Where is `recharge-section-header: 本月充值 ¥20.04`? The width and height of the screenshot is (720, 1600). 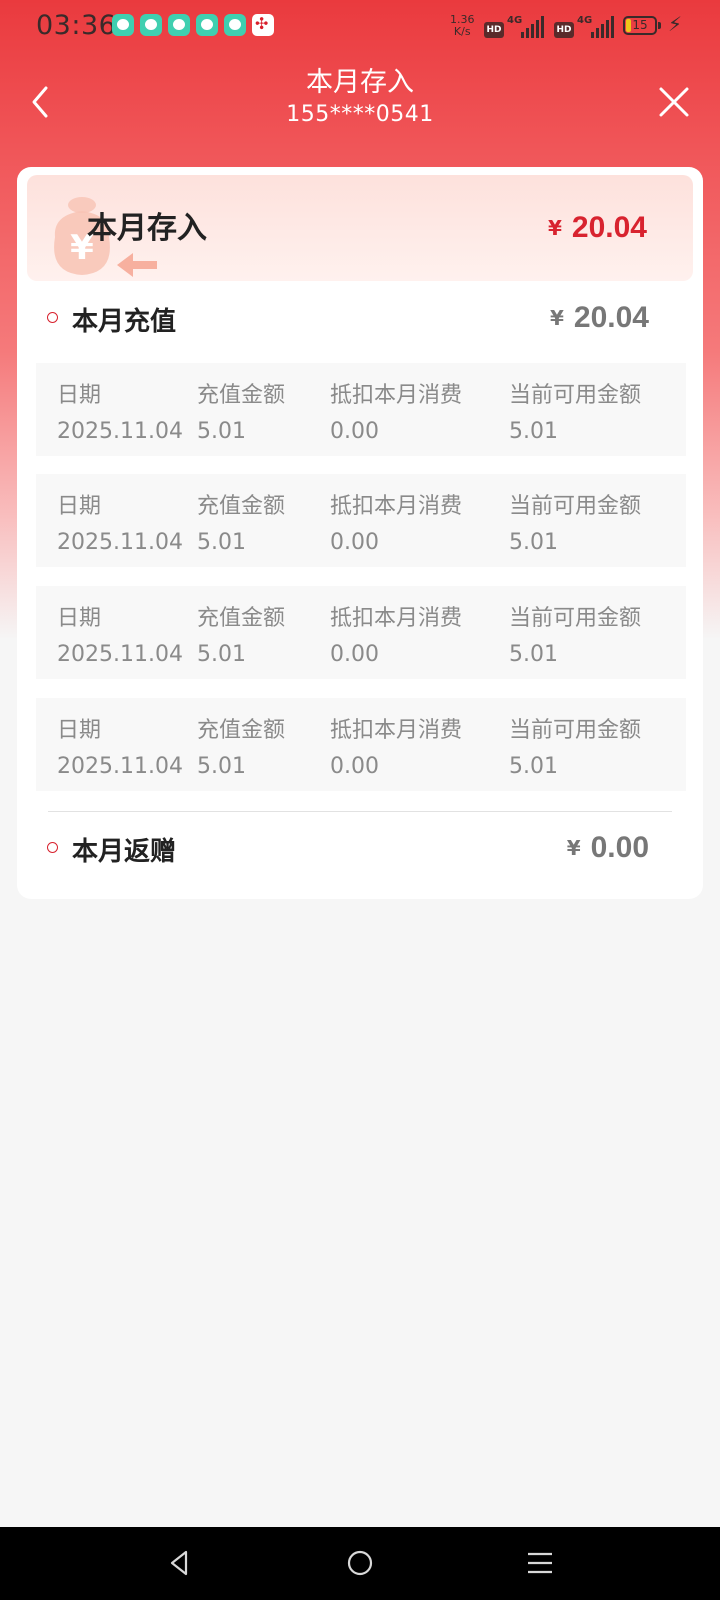
recharge-section-header: 本月充值 ¥20.04 is located at coordinates (360, 317).